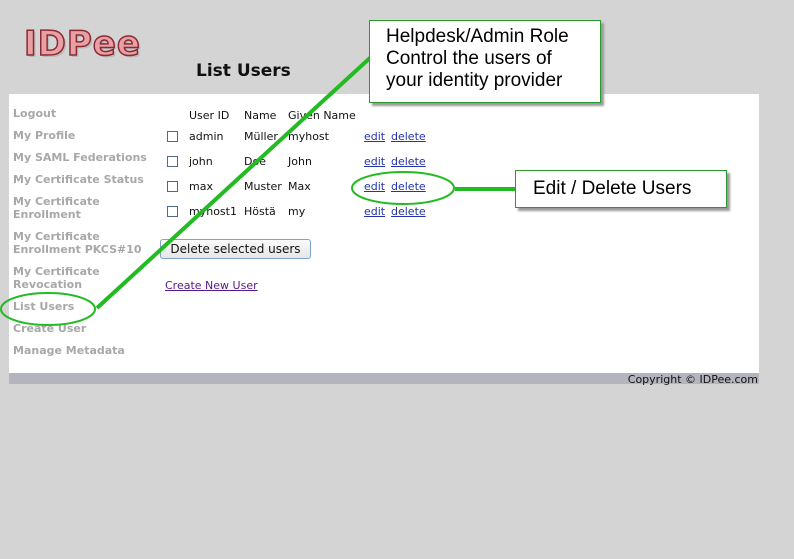 This screenshot has width=794, height=559. What do you see at coordinates (403, 188) in the screenshot?
I see `edit-delete-highlight-ellipse` at bounding box center [403, 188].